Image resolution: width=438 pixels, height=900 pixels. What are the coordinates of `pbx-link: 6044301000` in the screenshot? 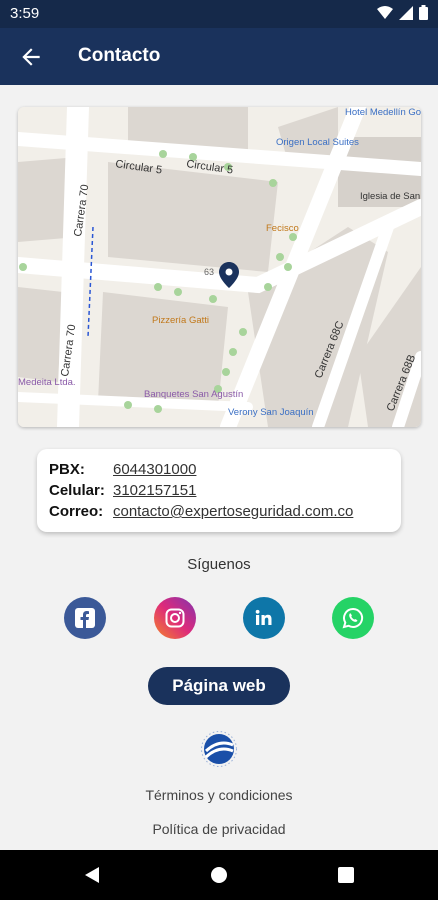 It's located at (154, 469).